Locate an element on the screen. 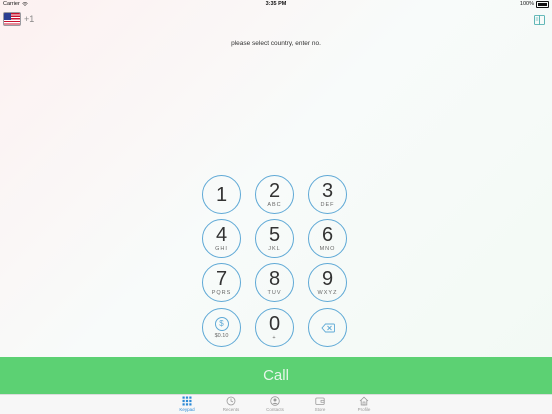 This screenshot has width=552, height=414. balance-button: $ $0.10 is located at coordinates (221, 327).